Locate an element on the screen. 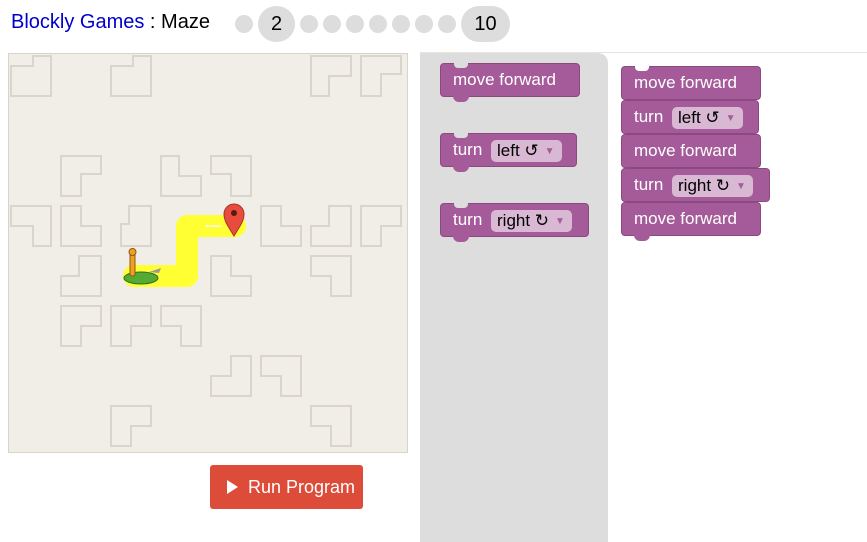 The width and height of the screenshot is (867, 542). blockly-games-link: Blockly Games is located at coordinates (77, 22).